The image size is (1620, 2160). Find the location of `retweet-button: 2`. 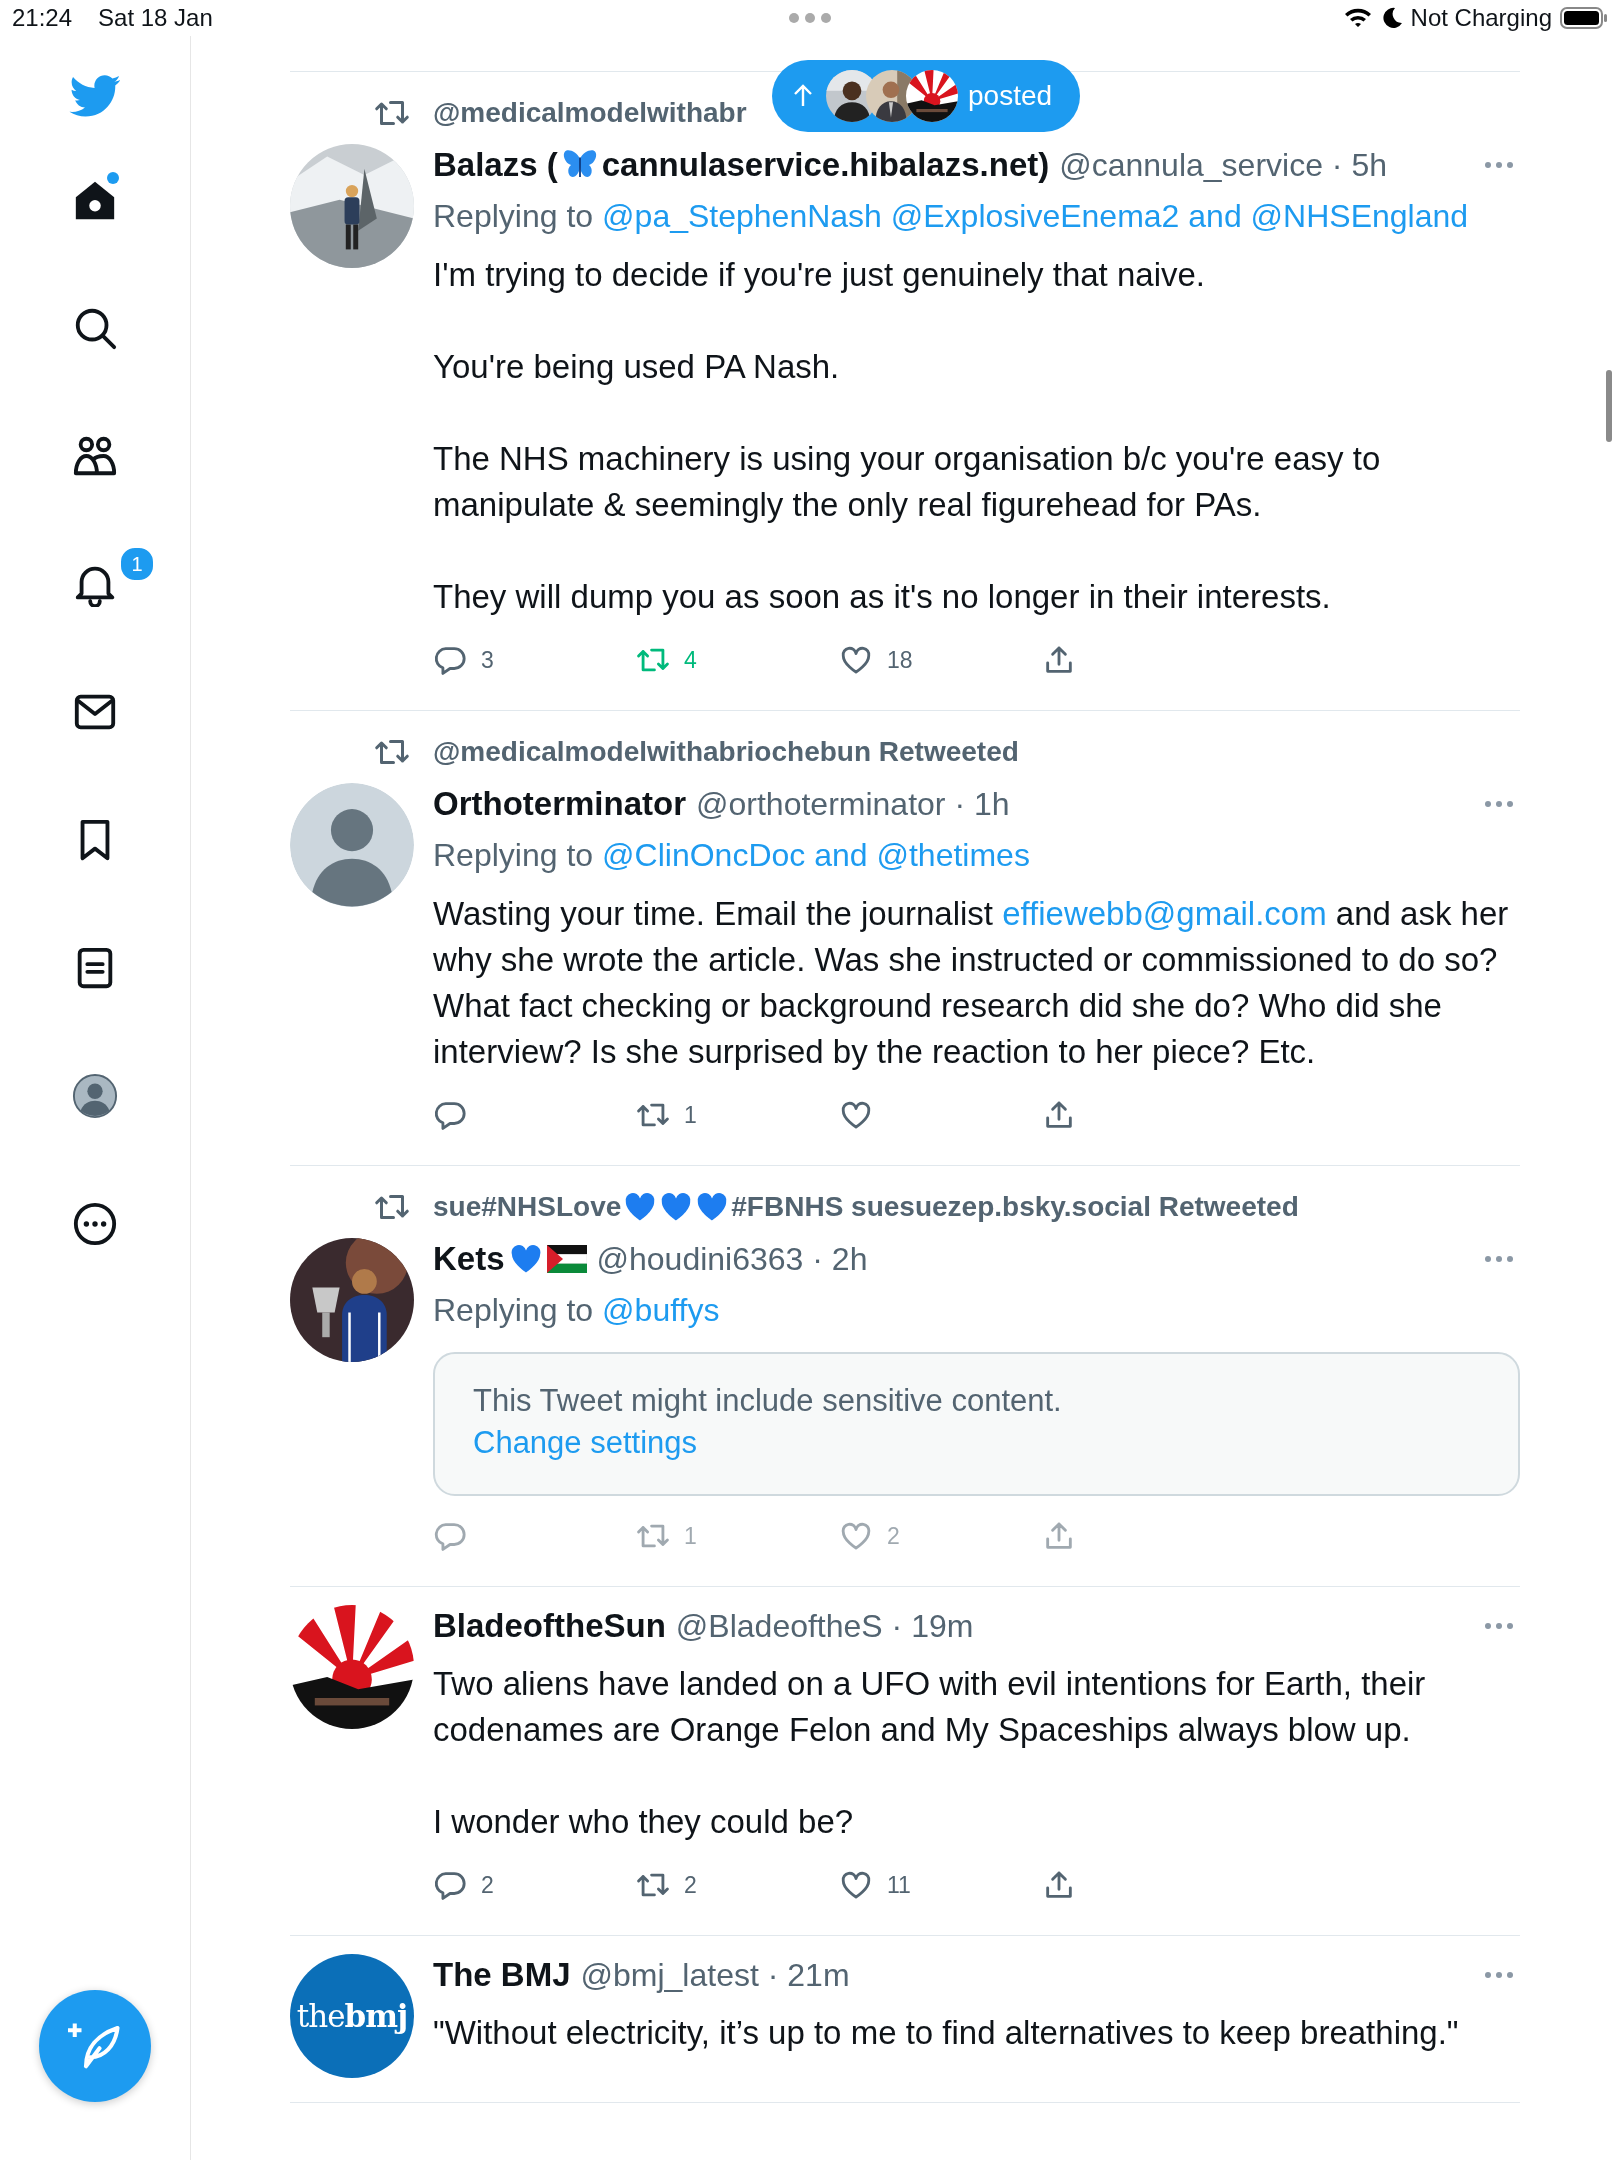

retweet-button: 2 is located at coordinates (737, 1885).